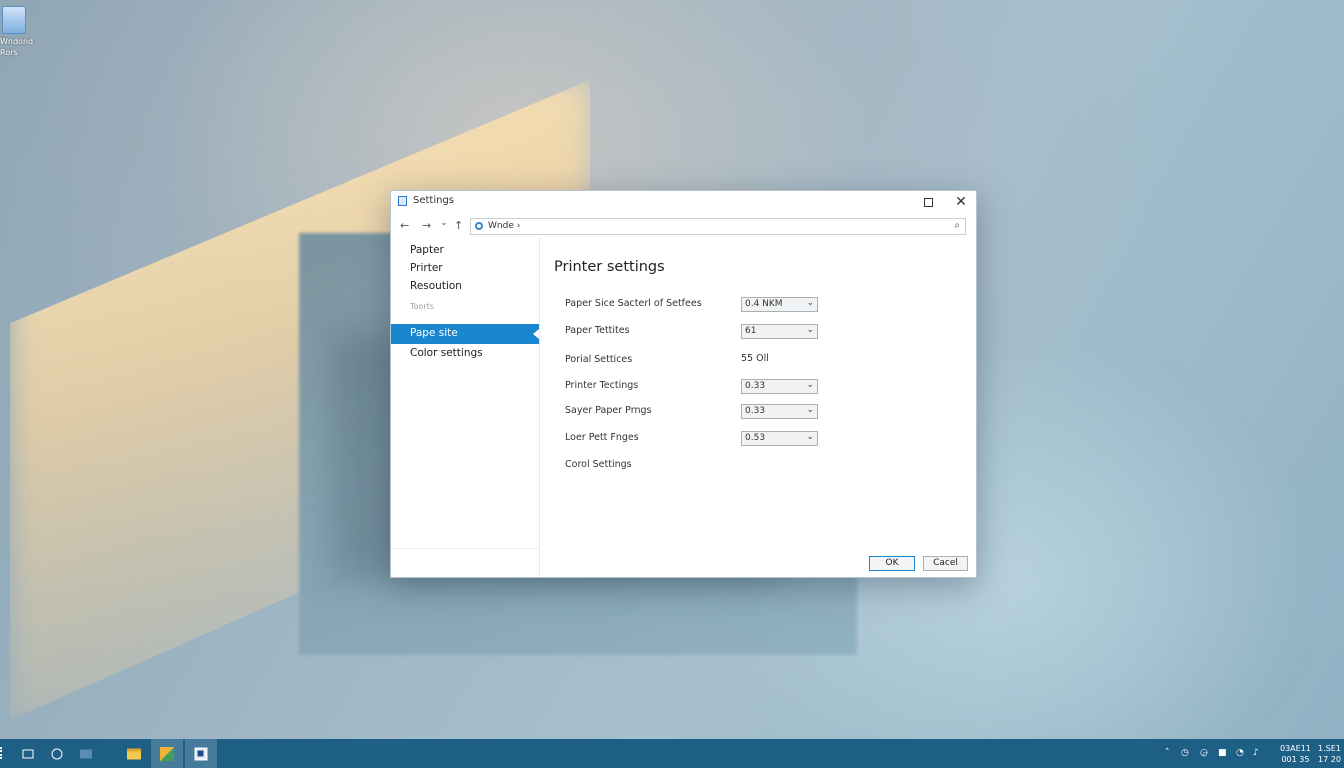  I want to click on address-text: Wnde ›, so click(504, 226).